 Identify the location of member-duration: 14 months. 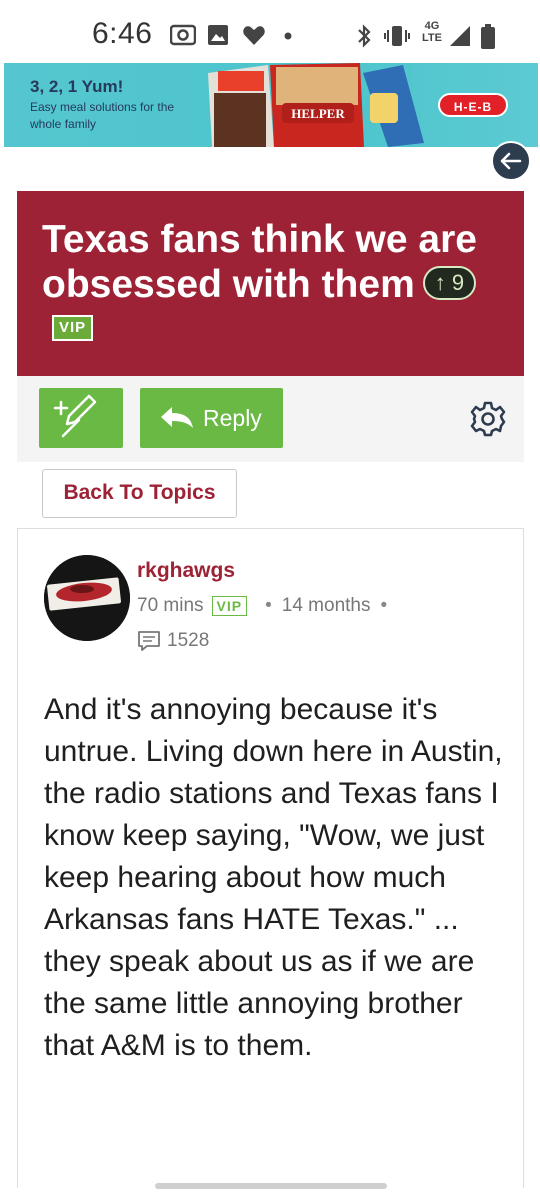
(326, 605).